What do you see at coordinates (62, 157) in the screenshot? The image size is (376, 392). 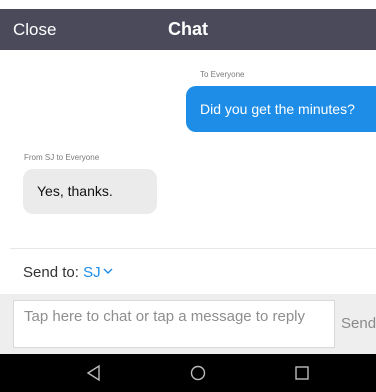 I see `message-sender-label: From SJ to Everyone` at bounding box center [62, 157].